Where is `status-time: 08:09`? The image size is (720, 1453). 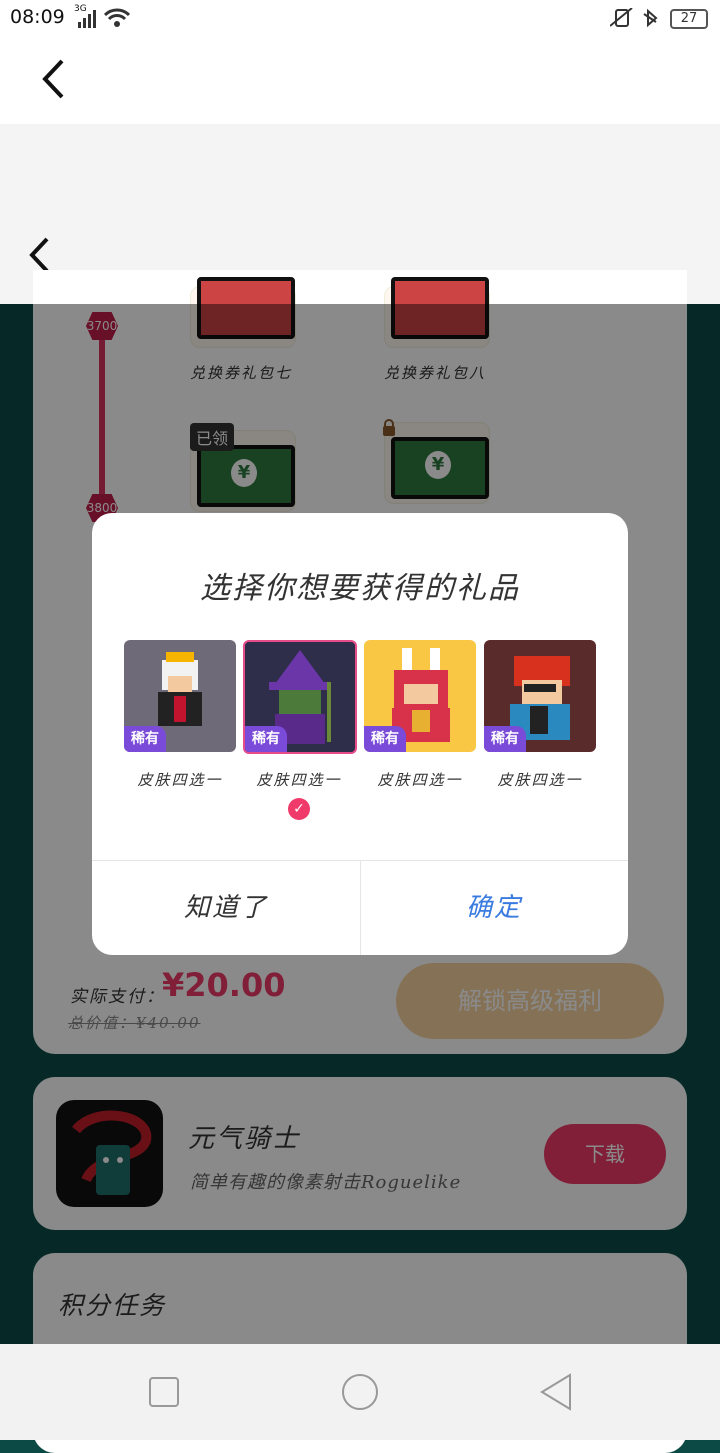 status-time: 08:09 is located at coordinates (37, 17).